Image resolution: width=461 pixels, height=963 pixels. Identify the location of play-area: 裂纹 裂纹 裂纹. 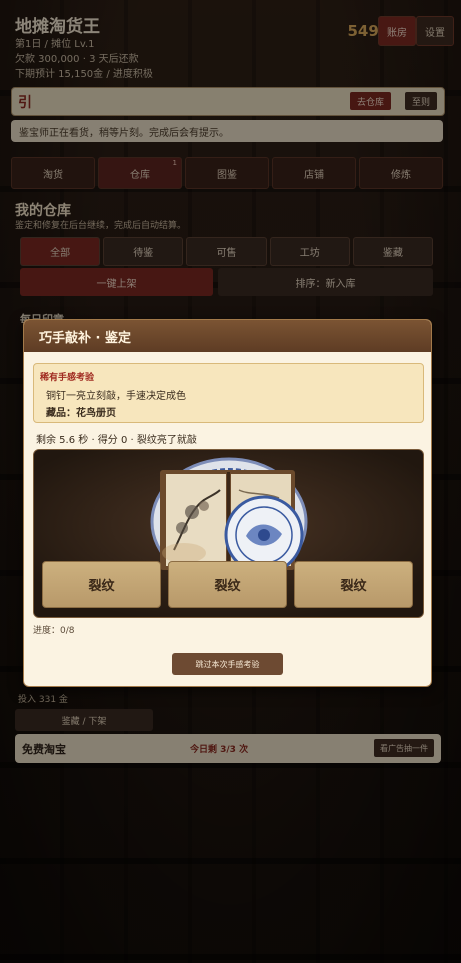
(228, 533).